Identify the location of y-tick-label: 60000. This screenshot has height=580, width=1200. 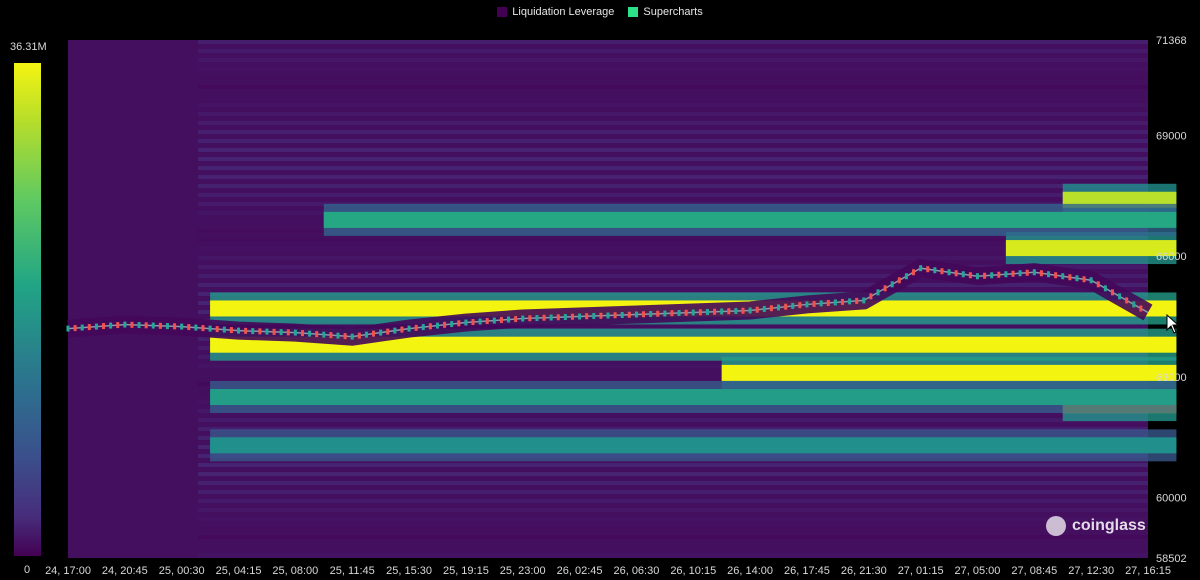
(1171, 499).